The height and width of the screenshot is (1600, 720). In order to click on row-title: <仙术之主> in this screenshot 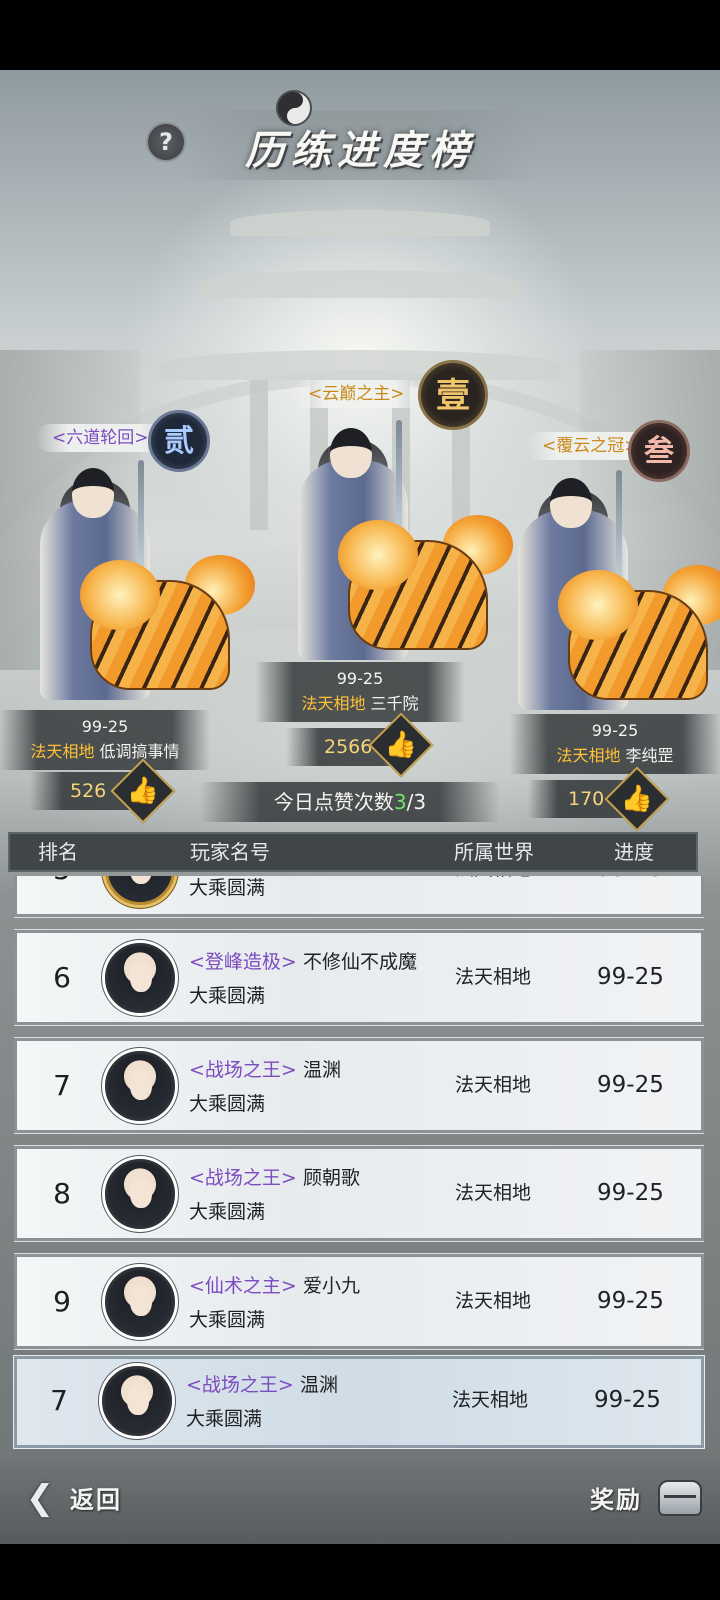, I will do `click(243, 1286)`.